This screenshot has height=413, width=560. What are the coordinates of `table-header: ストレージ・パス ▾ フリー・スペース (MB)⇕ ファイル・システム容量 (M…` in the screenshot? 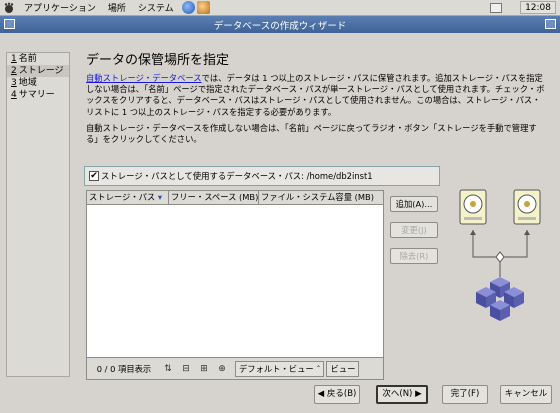 It's located at (235, 198).